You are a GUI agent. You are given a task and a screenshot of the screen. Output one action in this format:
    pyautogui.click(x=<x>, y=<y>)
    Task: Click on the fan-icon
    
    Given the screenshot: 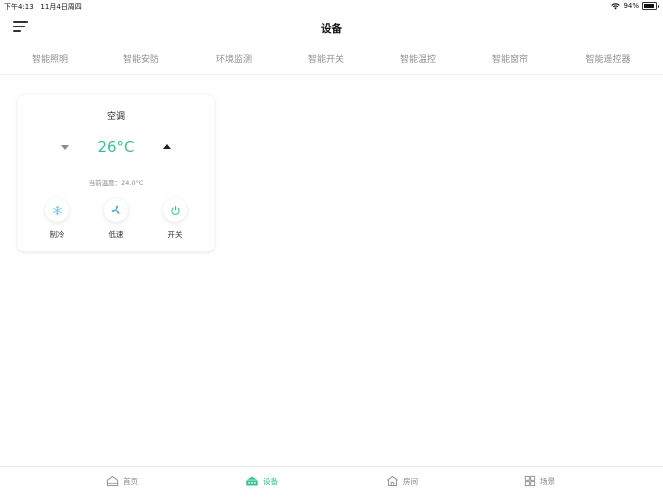 What is the action you would take?
    pyautogui.click(x=115, y=209)
    